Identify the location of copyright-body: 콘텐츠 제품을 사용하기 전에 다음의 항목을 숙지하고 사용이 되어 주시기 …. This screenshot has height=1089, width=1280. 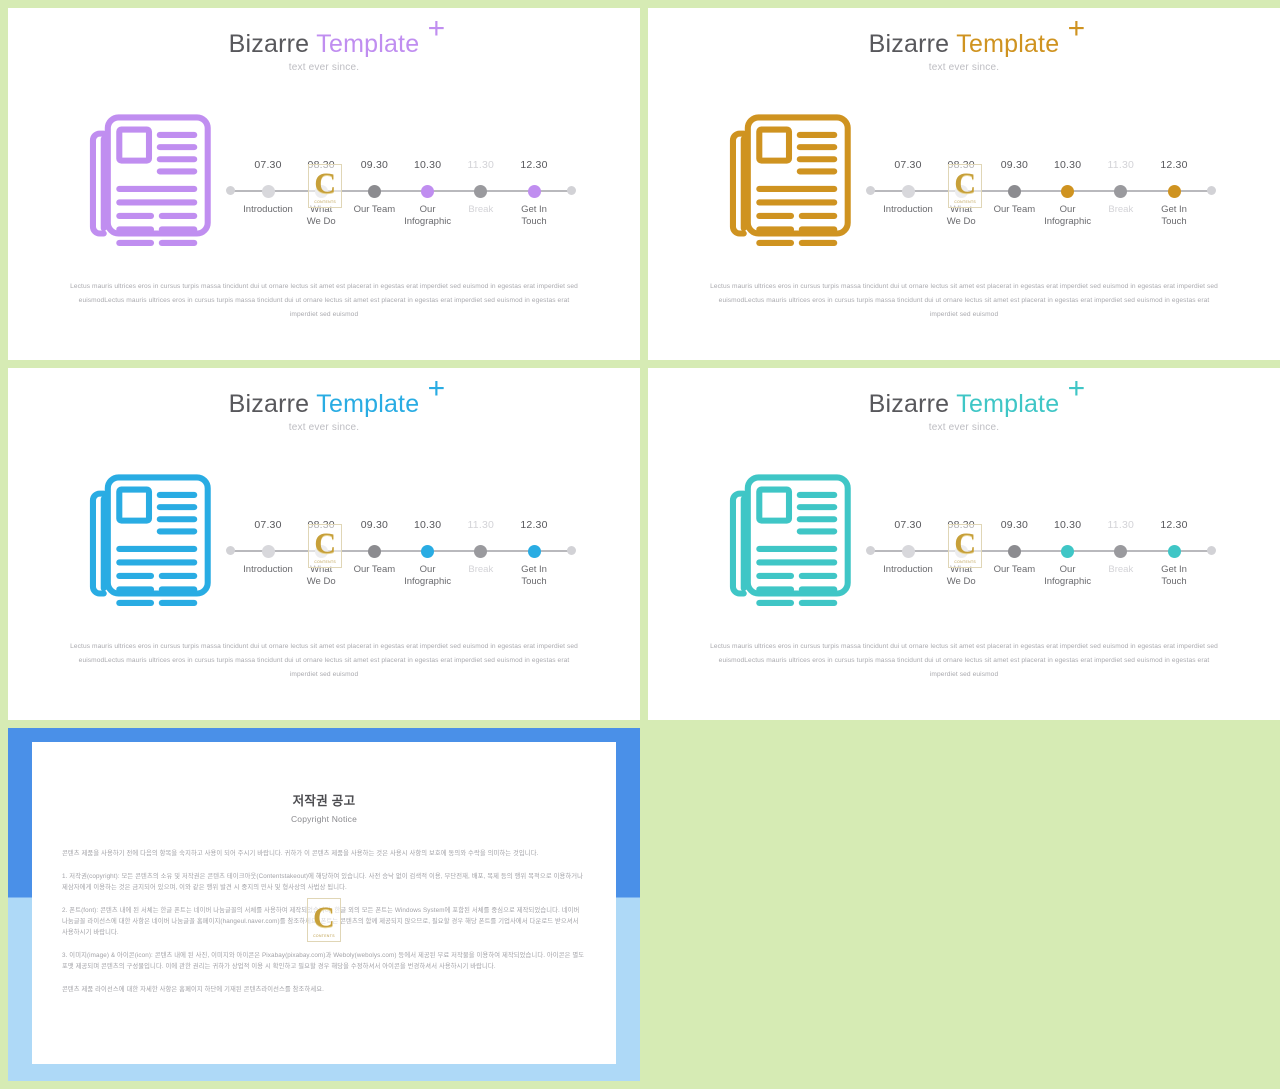
(324, 921).